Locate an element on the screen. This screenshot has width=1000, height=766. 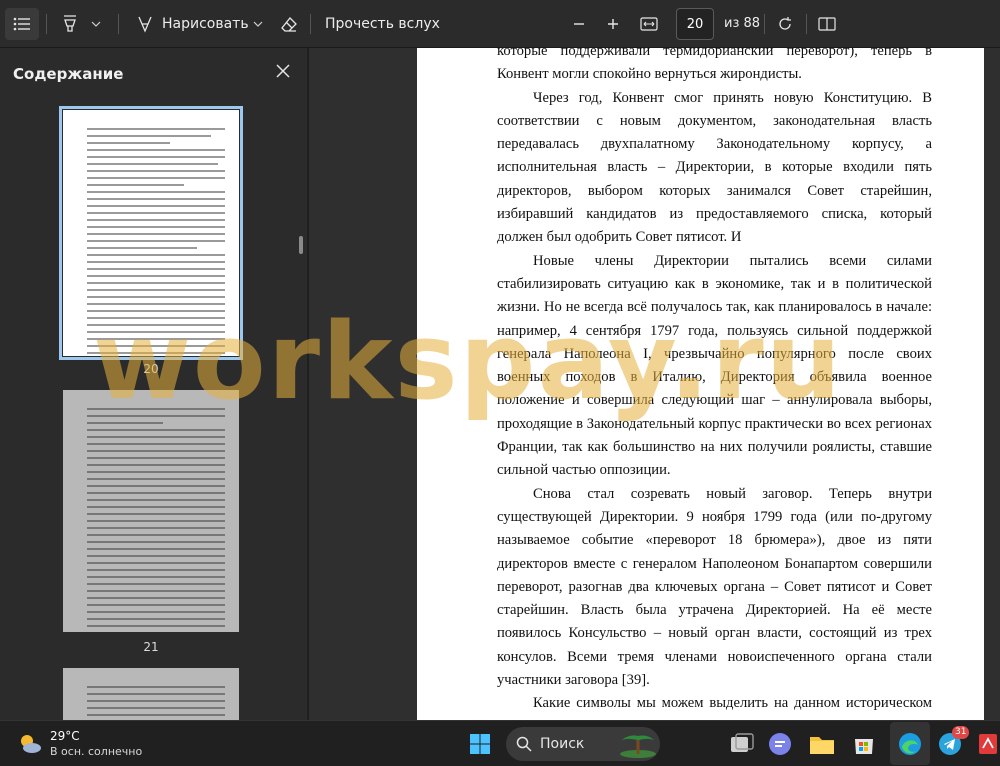
eraser-button is located at coordinates (289, 24).